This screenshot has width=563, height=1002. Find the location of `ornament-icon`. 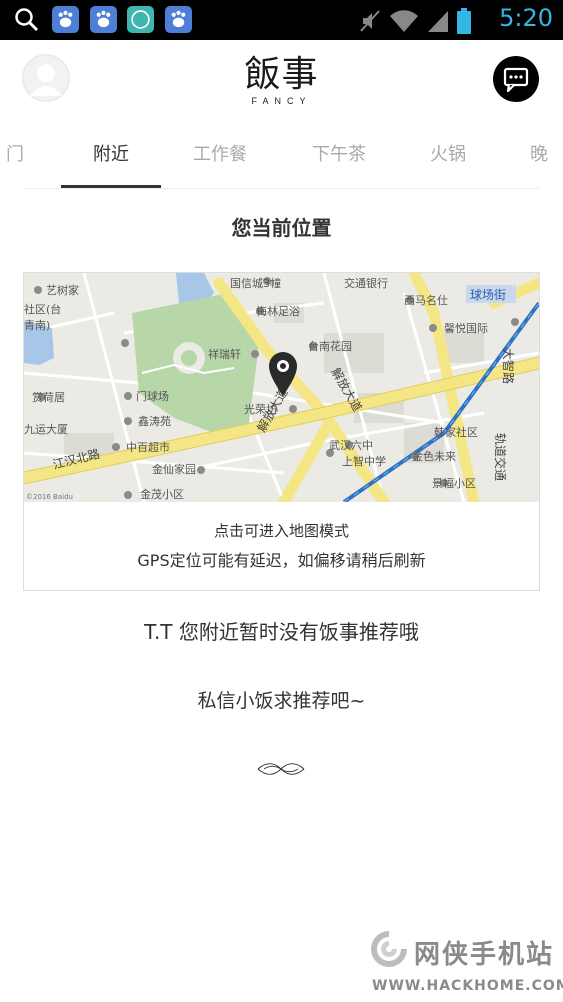

ornament-icon is located at coordinates (281, 769).